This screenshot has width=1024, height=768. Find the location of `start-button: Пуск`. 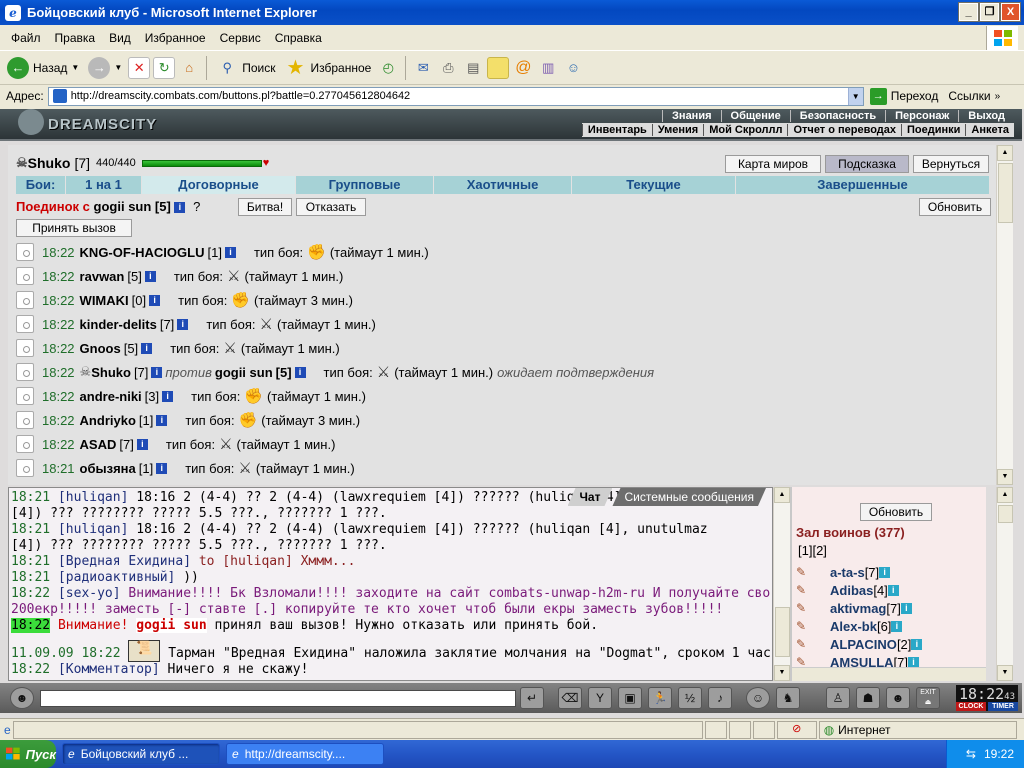

start-button: Пуск is located at coordinates (28, 754).